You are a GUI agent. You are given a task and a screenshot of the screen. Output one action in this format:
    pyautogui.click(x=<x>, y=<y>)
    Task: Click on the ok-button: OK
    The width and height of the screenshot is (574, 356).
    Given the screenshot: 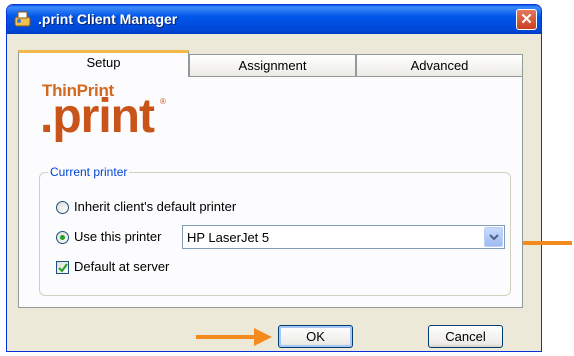 What is the action you would take?
    pyautogui.click(x=315, y=336)
    